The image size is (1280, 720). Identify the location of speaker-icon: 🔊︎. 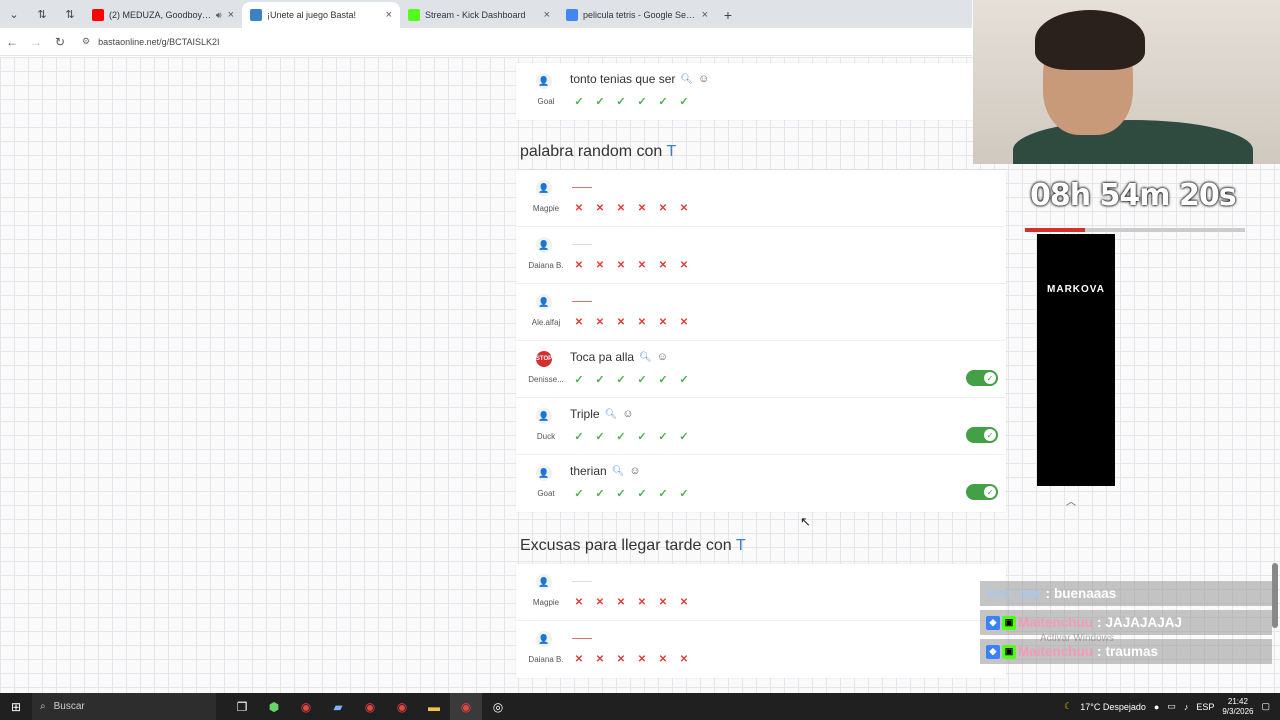
(219, 15).